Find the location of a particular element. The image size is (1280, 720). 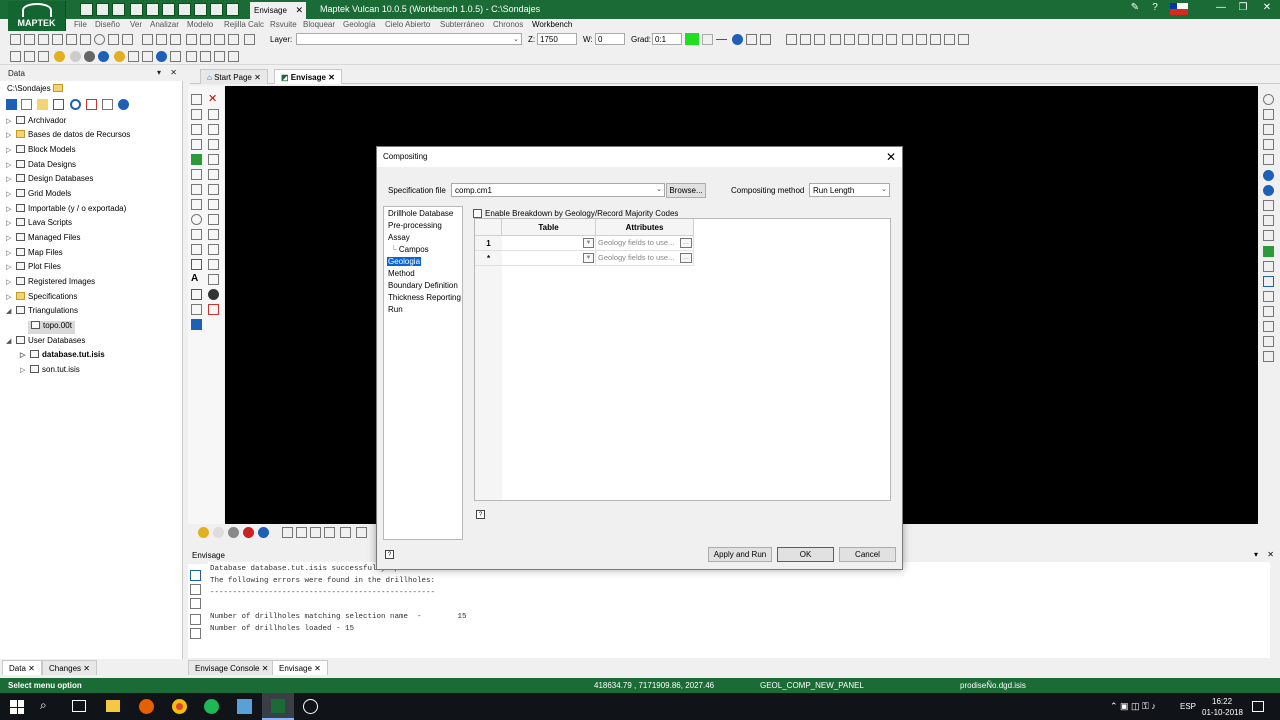

cancel-button: Cancel is located at coordinates (867, 554).